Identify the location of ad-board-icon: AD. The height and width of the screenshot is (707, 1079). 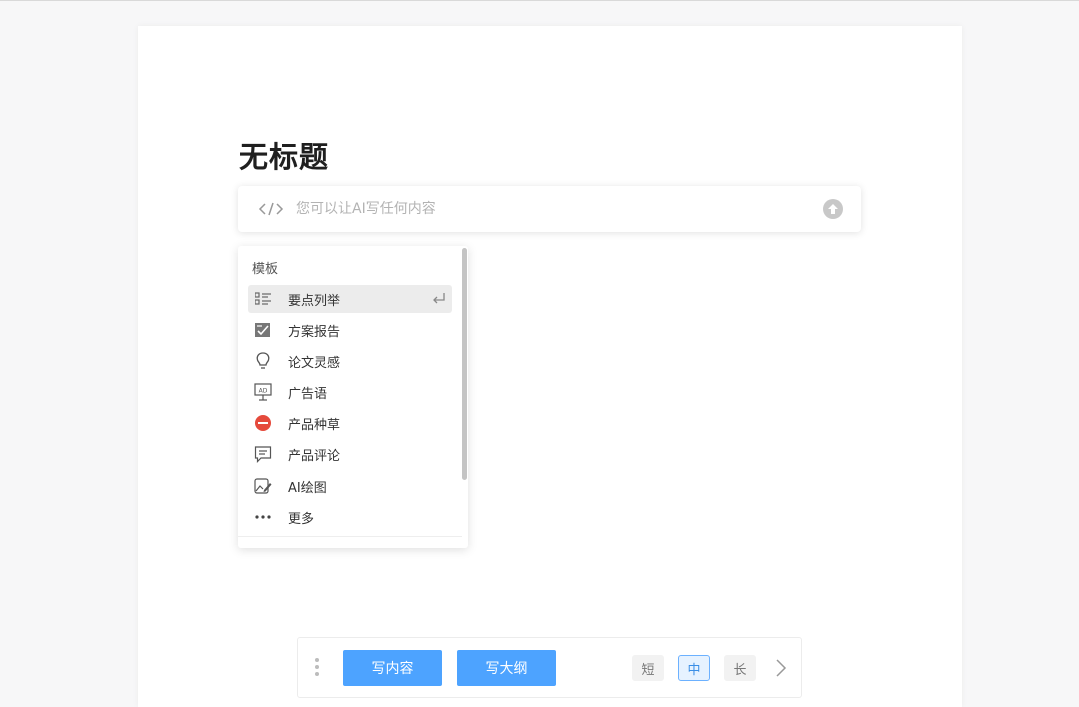
(263, 392).